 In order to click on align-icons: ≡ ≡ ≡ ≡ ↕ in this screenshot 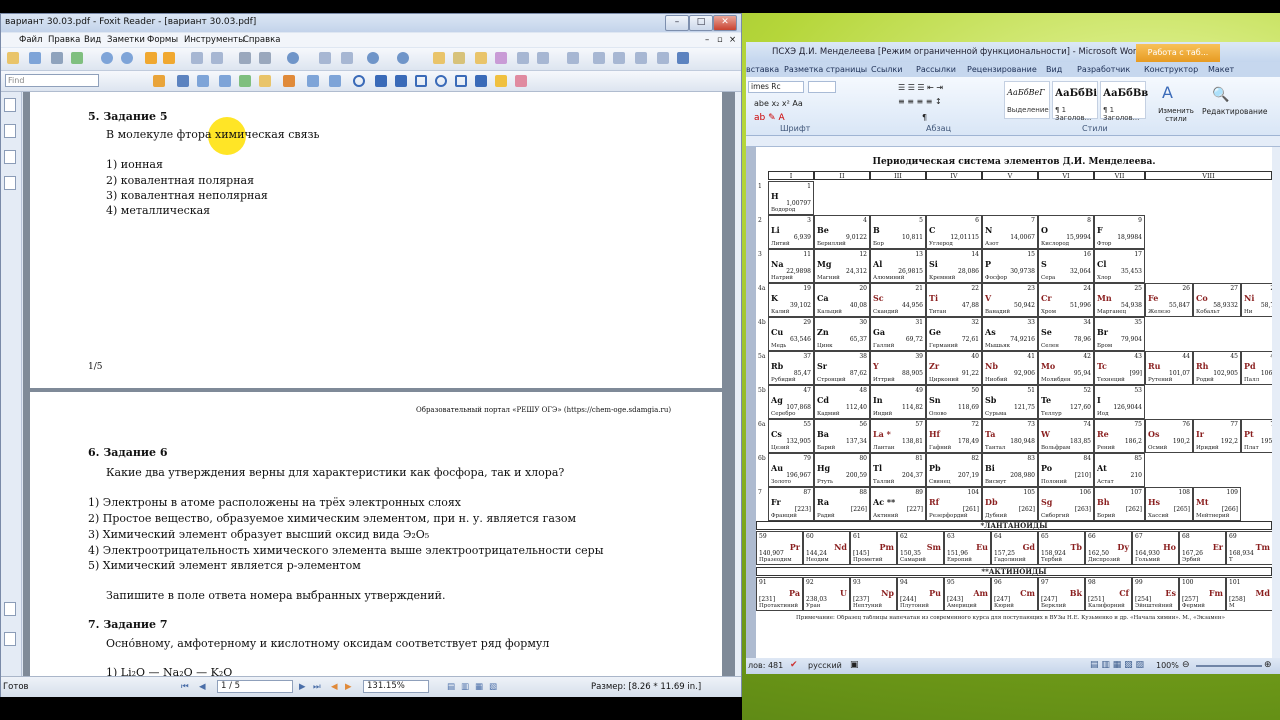, I will do `click(920, 101)`.